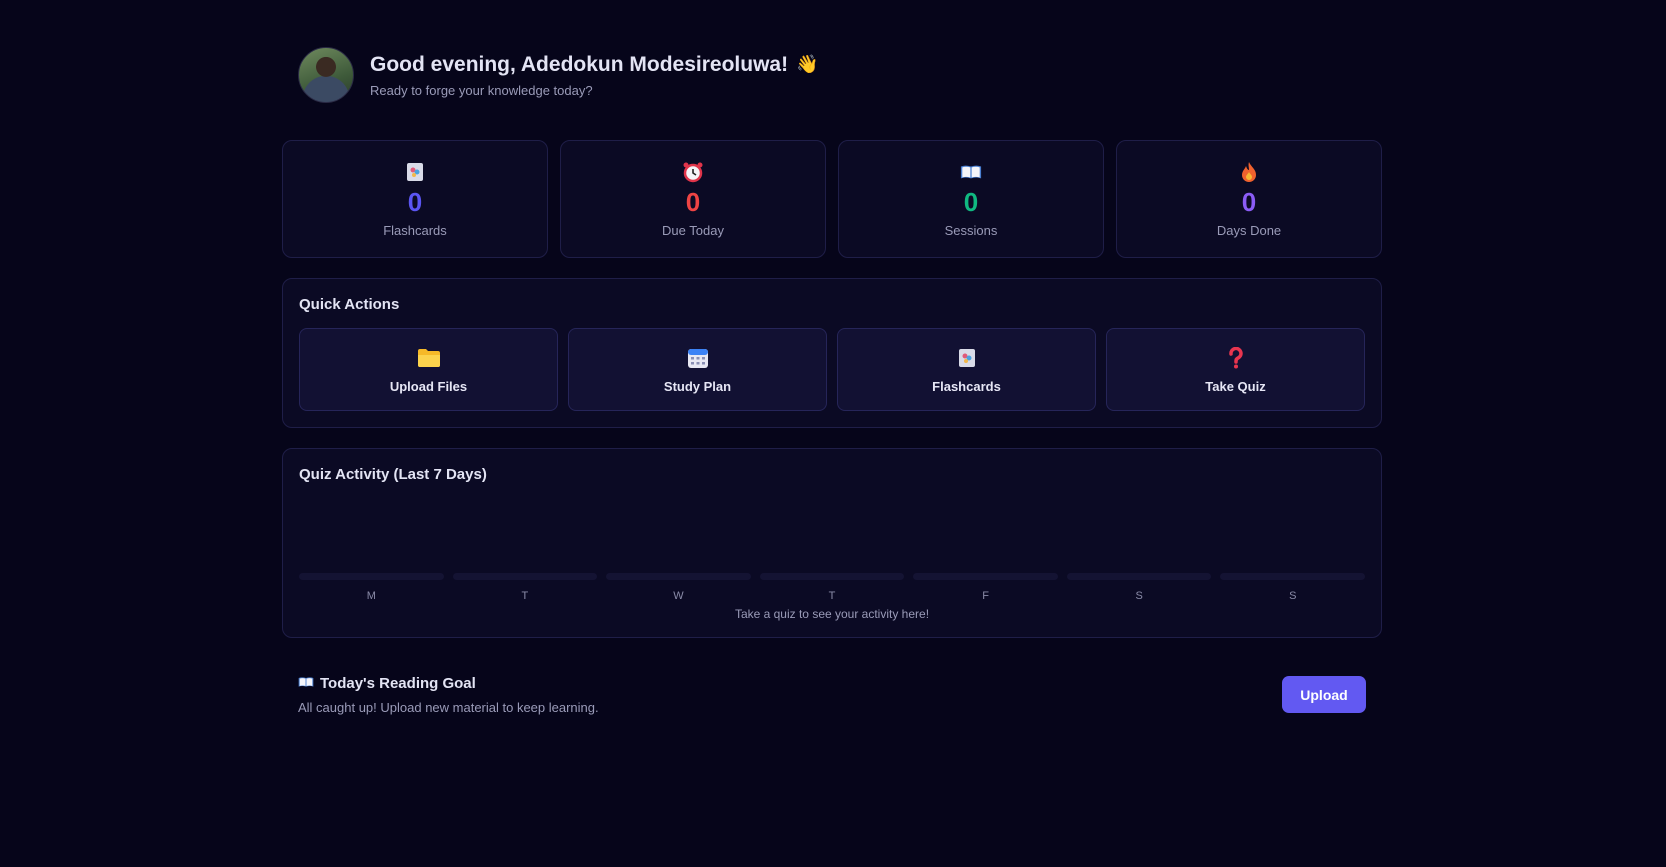 This screenshot has height=867, width=1666. What do you see at coordinates (1324, 694) in the screenshot?
I see `upload-button: Upload` at bounding box center [1324, 694].